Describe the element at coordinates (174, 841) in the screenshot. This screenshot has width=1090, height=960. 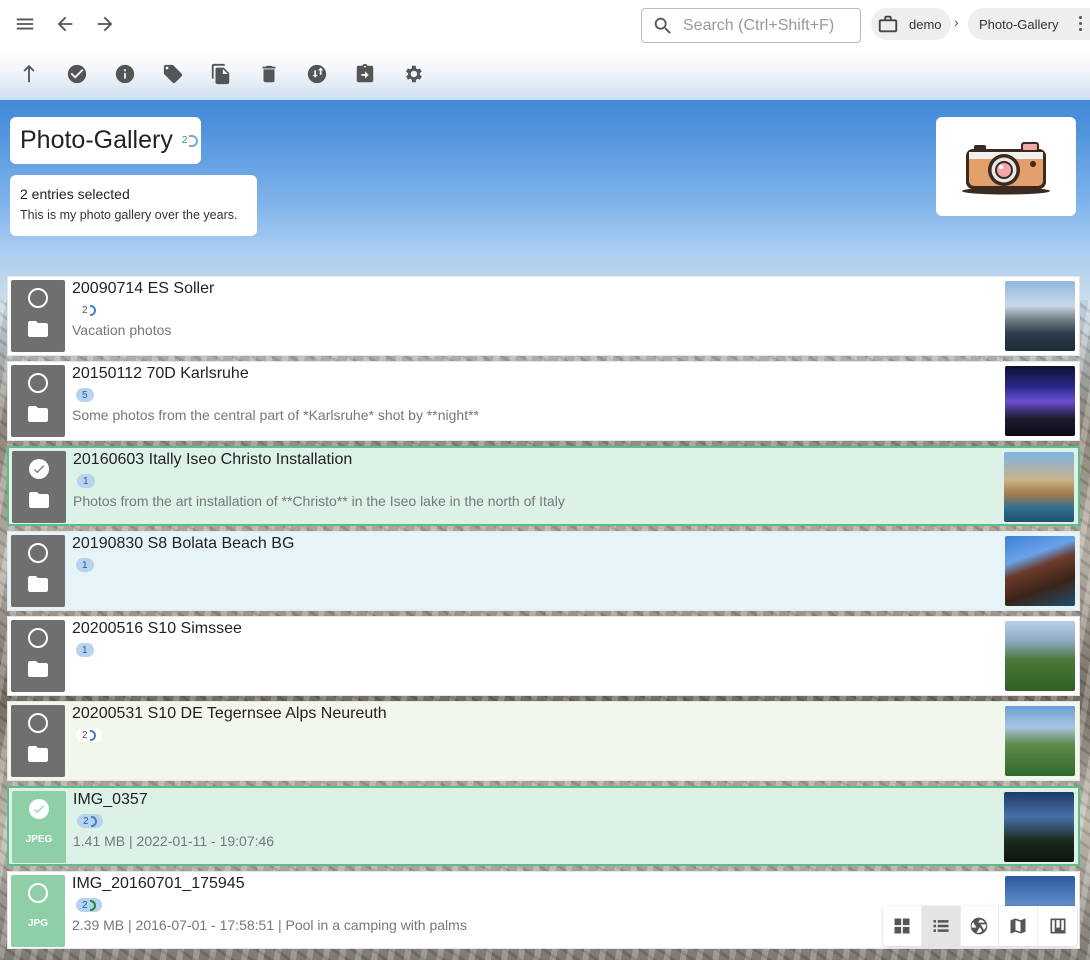
I see `item-subtitle: 1.41 MB | 2022-01-11 - 19:07:46` at that location.